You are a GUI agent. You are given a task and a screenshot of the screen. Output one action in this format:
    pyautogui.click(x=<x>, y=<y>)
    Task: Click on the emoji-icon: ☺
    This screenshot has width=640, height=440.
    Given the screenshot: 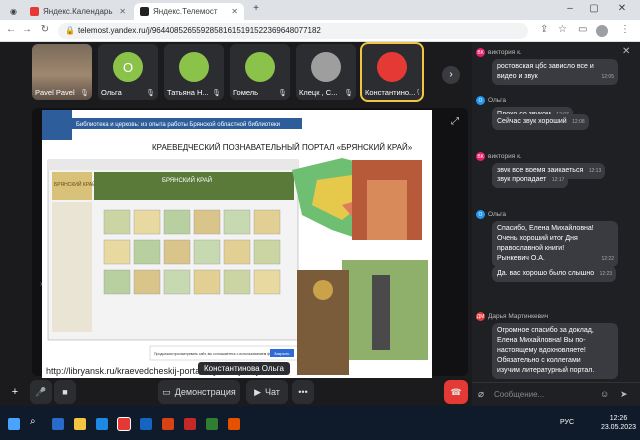 What is the action you would take?
    pyautogui.click(x=604, y=394)
    